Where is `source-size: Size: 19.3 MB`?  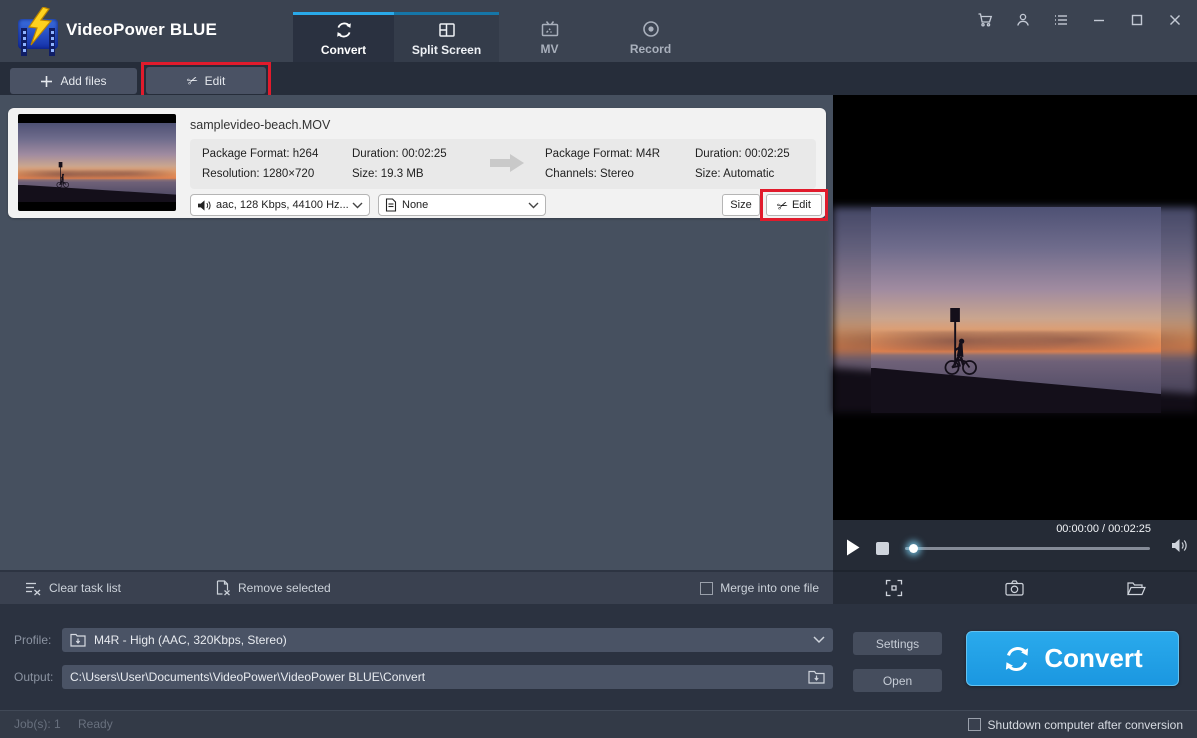 source-size: Size: 19.3 MB is located at coordinates (388, 174).